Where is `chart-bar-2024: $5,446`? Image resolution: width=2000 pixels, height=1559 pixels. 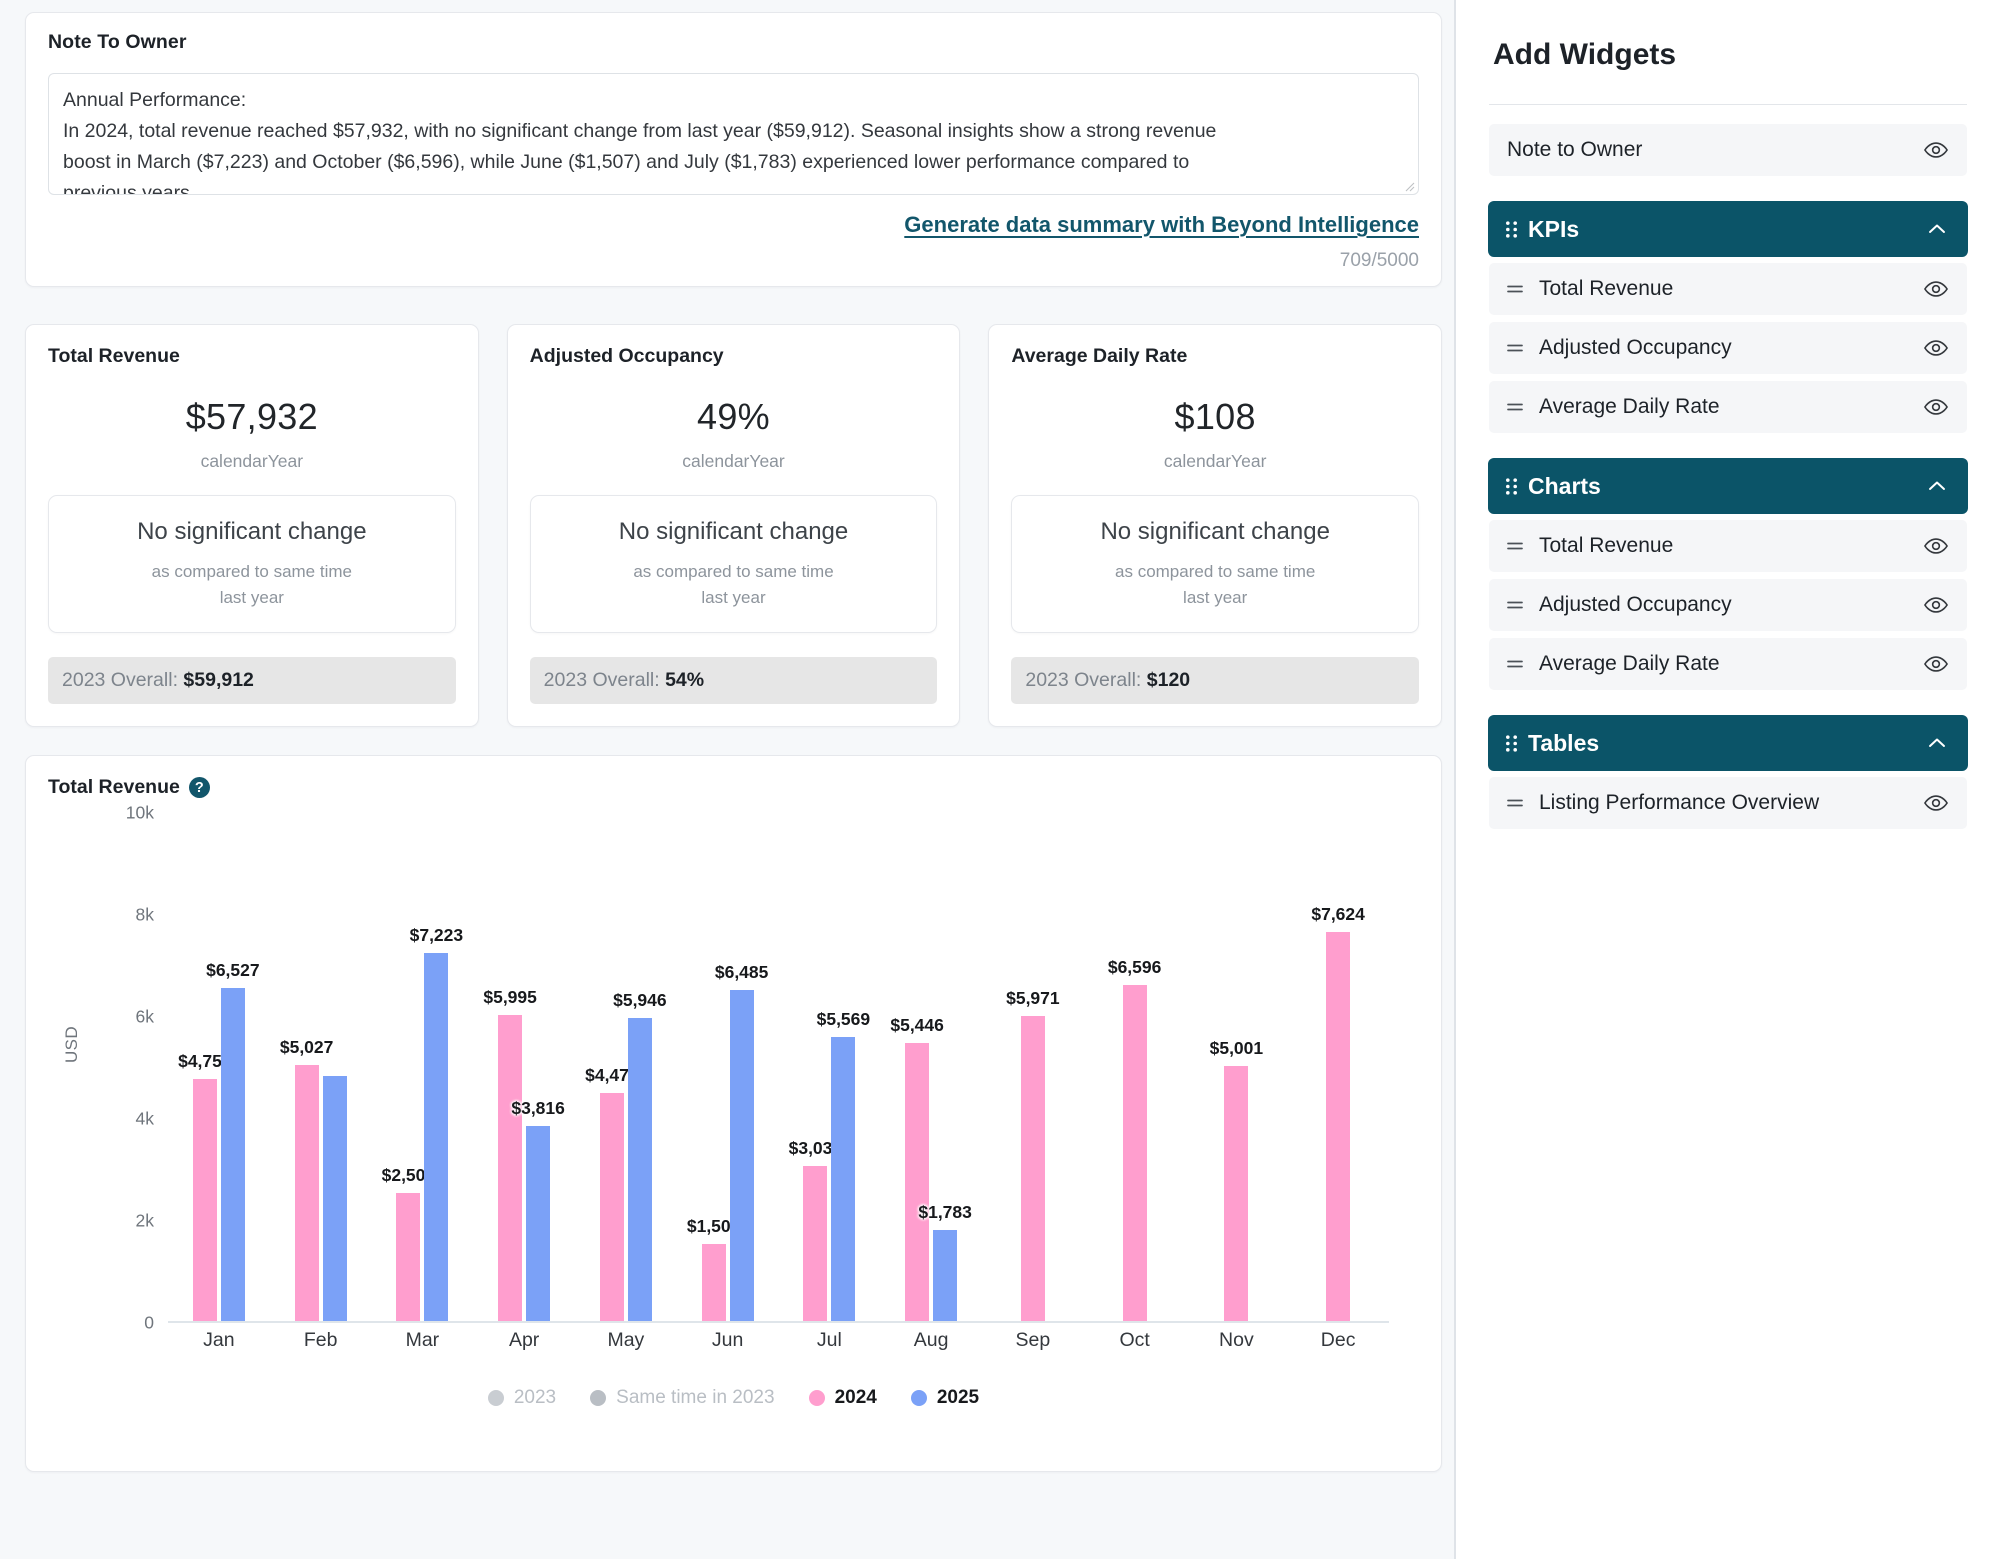 chart-bar-2024: $5,446 is located at coordinates (917, 1168).